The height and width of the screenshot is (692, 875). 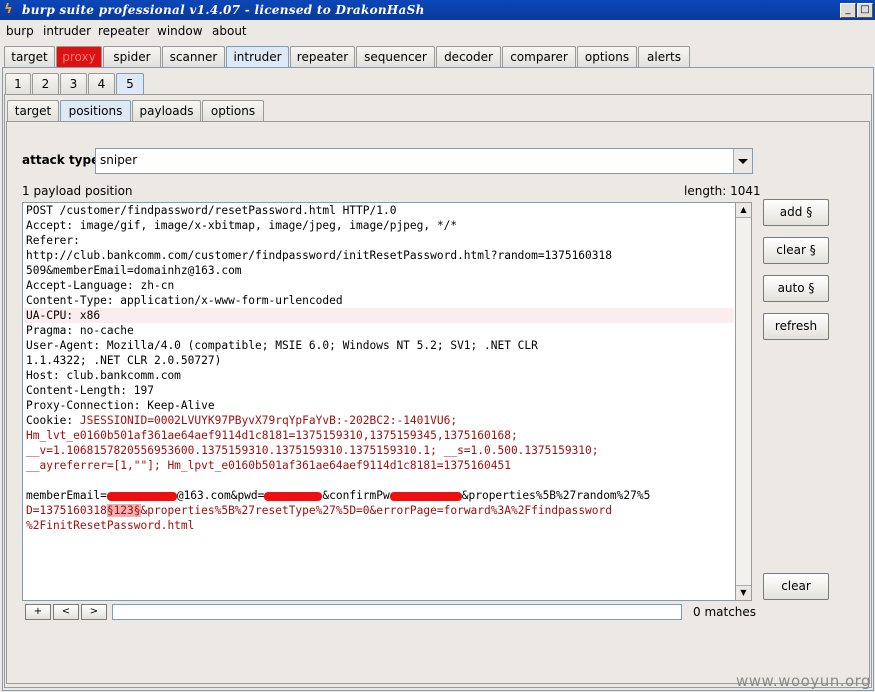 I want to click on request-line: UA-CPU: x86, so click(x=63, y=315).